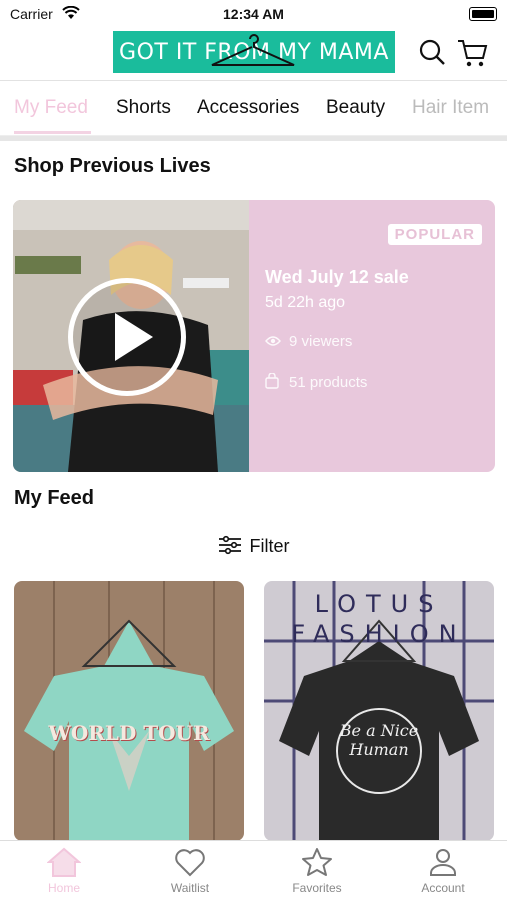 The image size is (507, 901). I want to click on star-icon, so click(317, 862).